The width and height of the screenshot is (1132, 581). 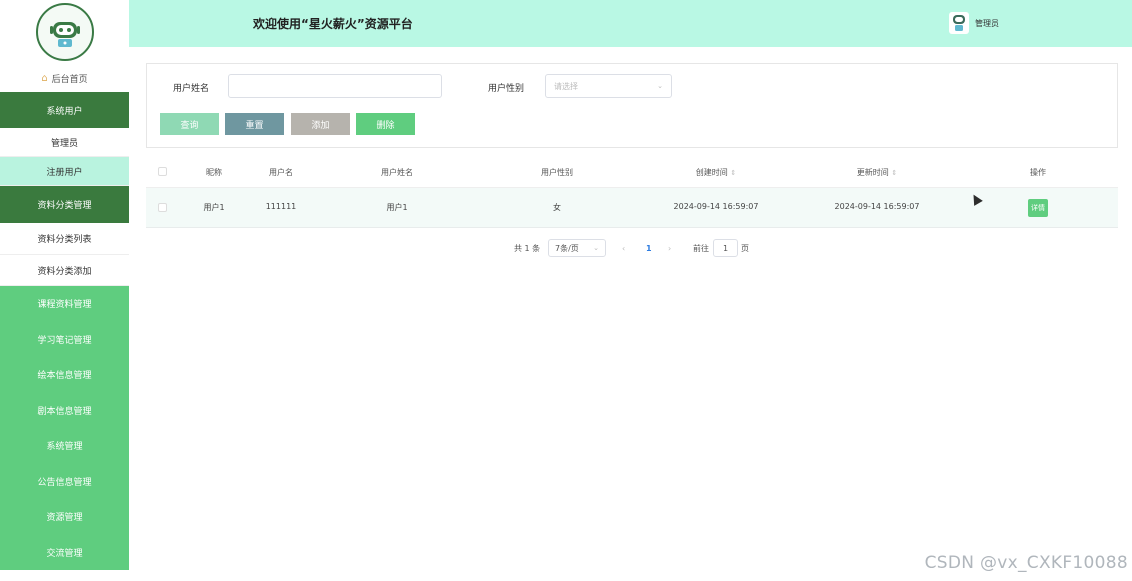 I want to click on sidebar-group-label: 系统管理, so click(x=64, y=447).